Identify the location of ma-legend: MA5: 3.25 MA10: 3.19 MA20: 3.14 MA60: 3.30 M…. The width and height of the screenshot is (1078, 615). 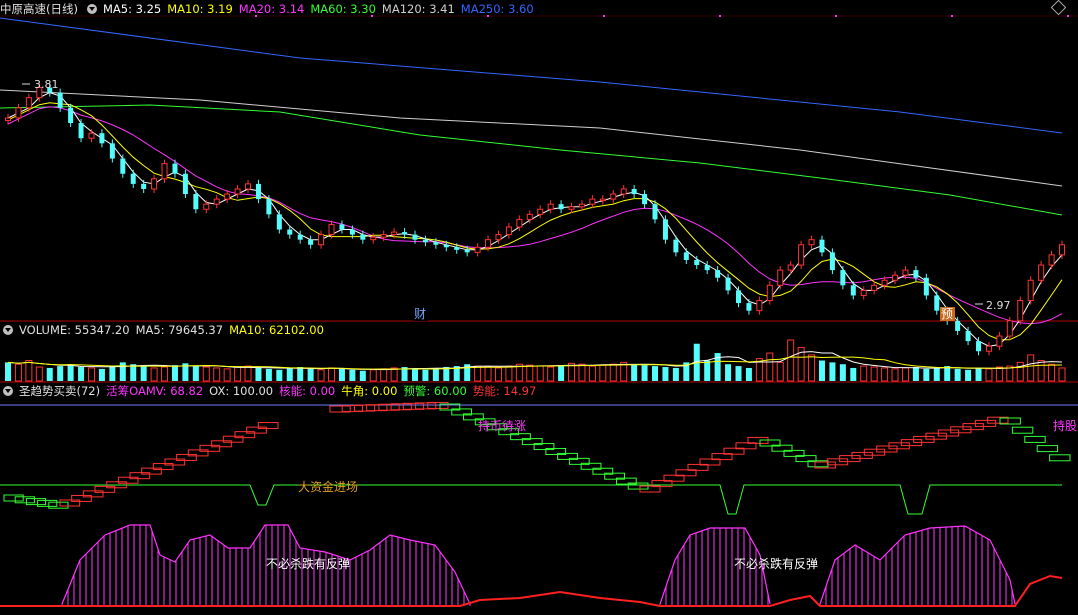
(321, 9).